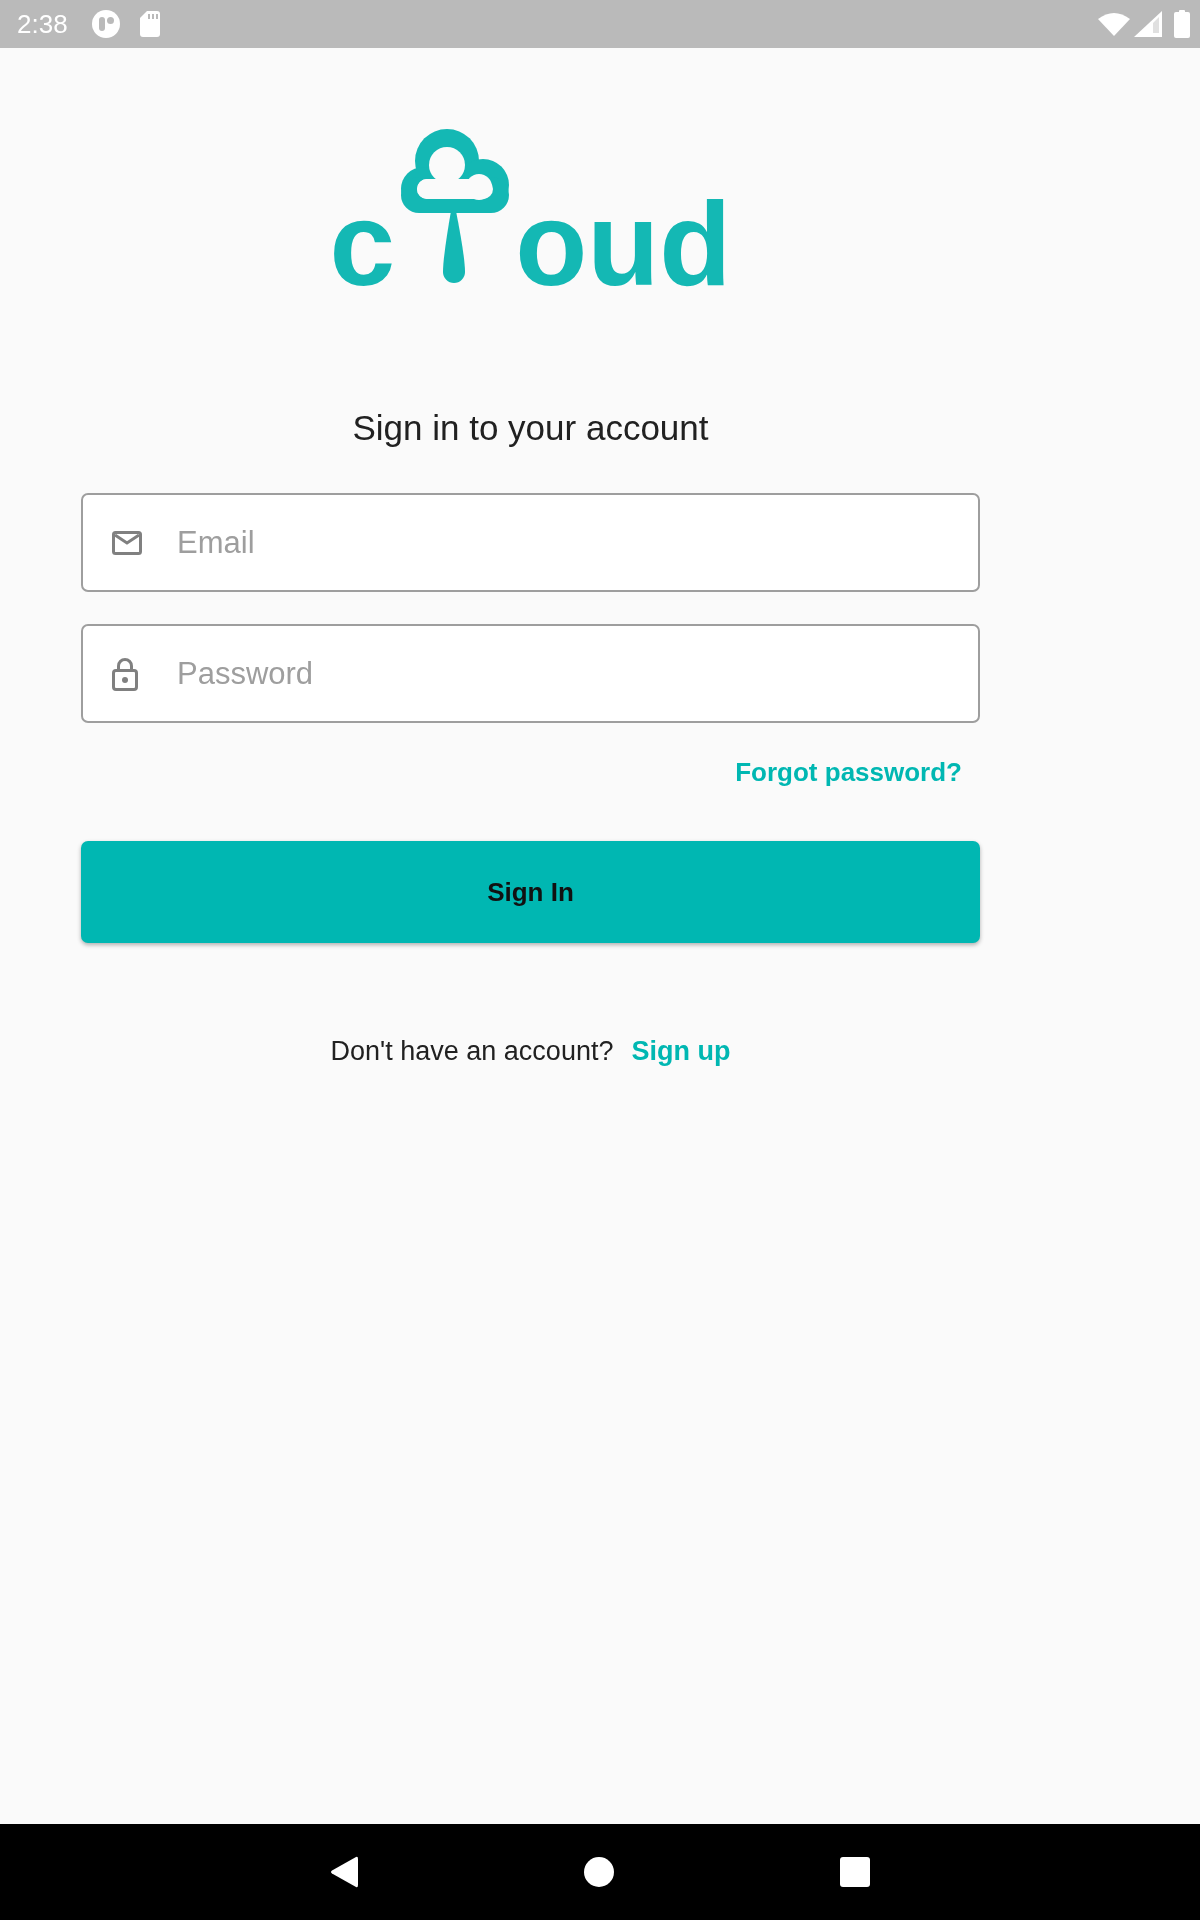  What do you see at coordinates (1148, 24) in the screenshot?
I see `signal-icon` at bounding box center [1148, 24].